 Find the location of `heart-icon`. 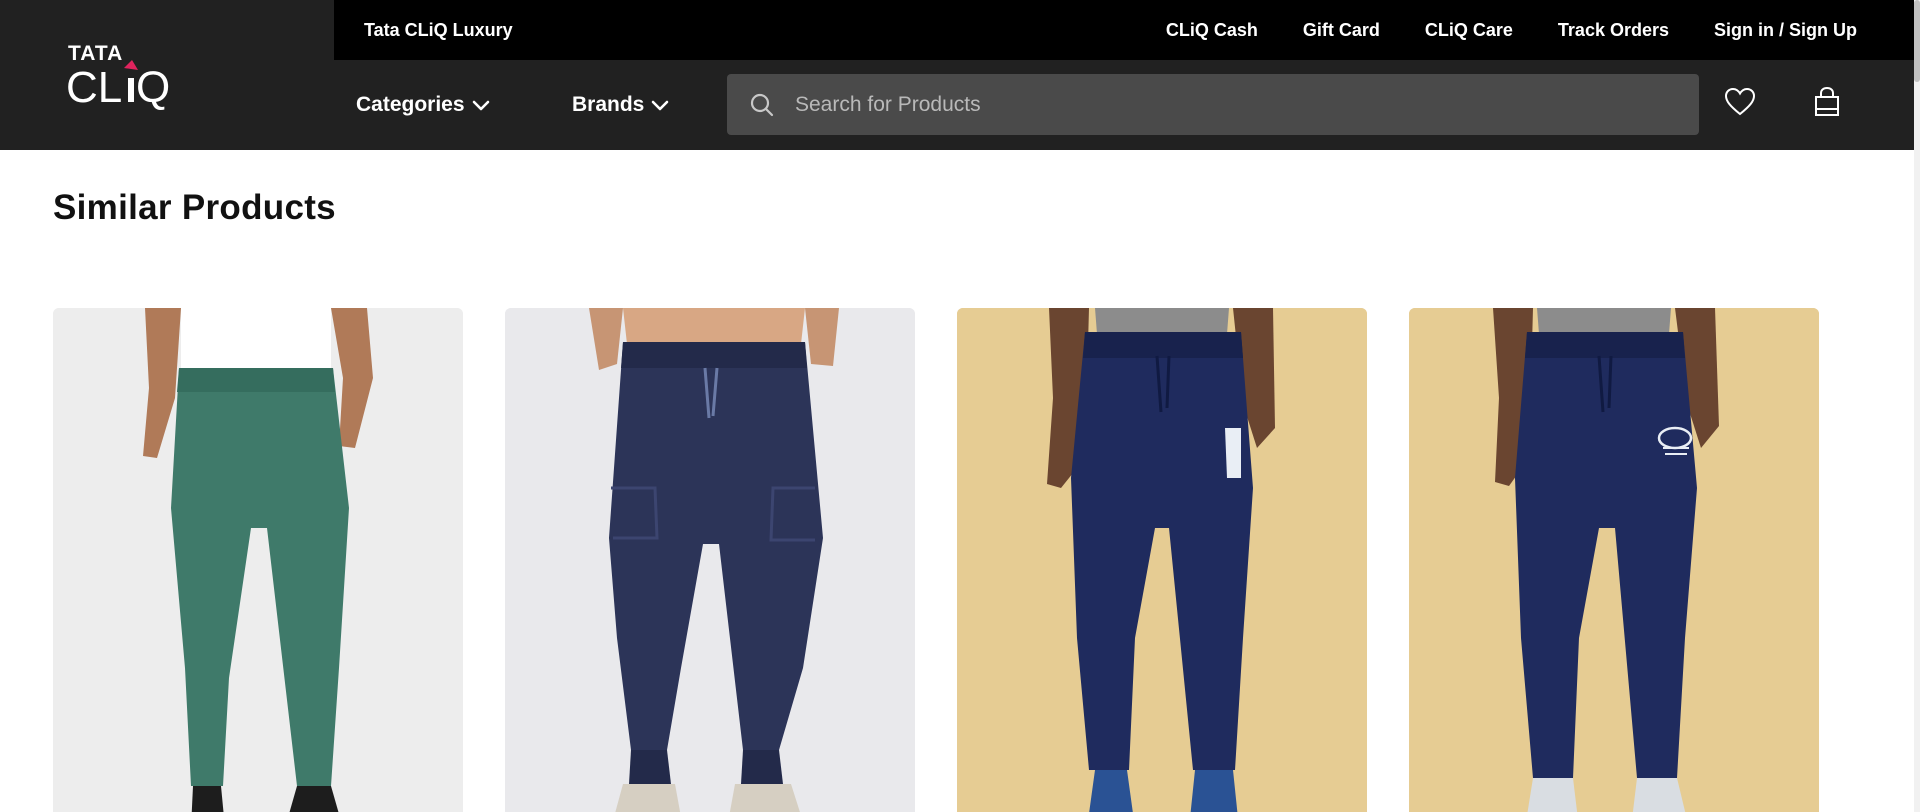

heart-icon is located at coordinates (1740, 104).